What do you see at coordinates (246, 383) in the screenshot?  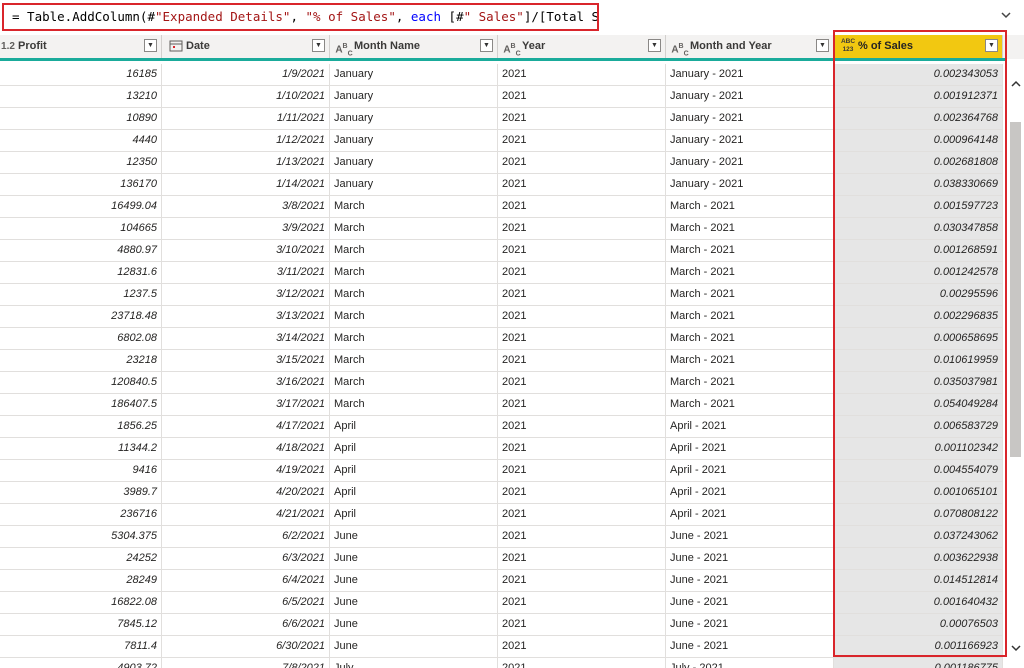 I see `date-cell: 3/16/2021` at bounding box center [246, 383].